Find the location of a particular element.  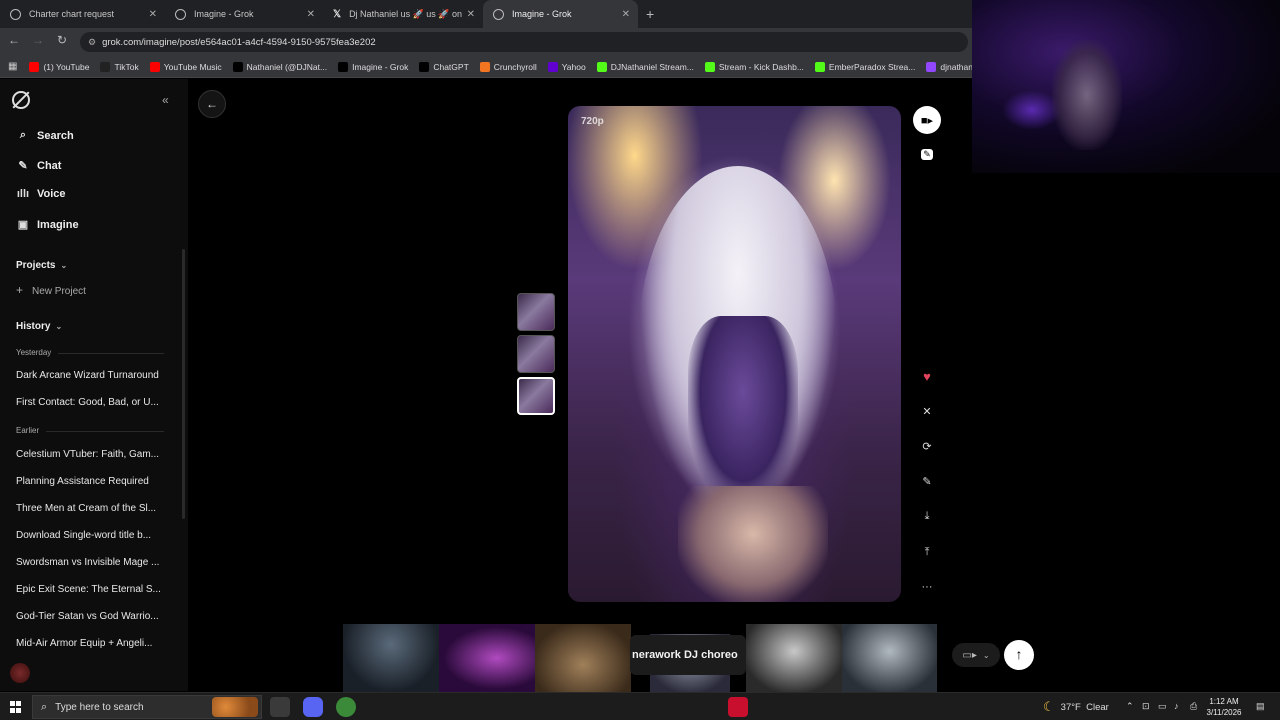

bookmark-item: Crunchyroll is located at coordinates (508, 66).